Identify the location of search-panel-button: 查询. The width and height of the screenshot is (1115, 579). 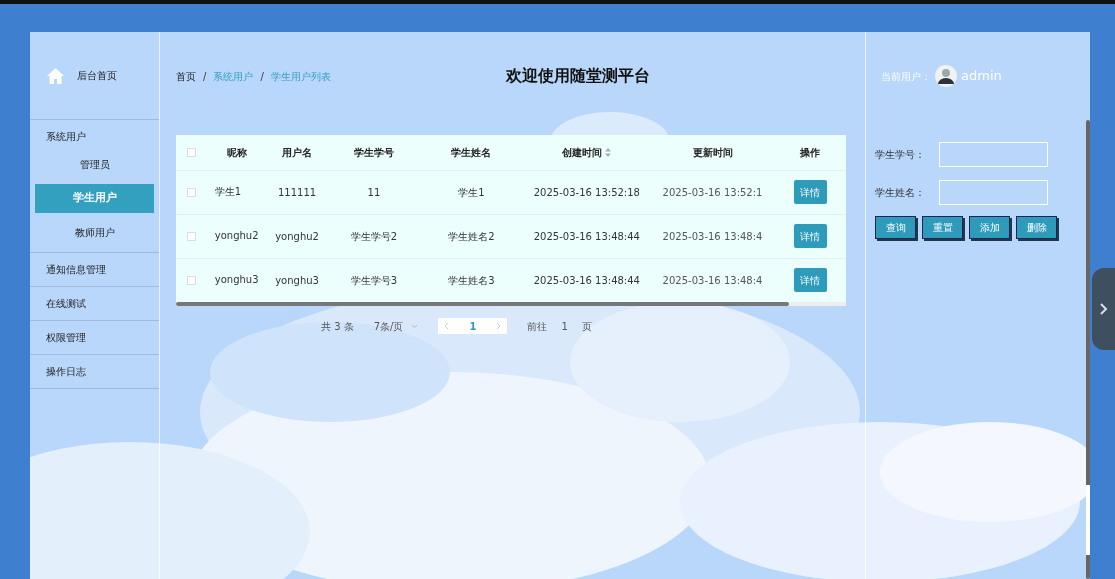
(895, 227).